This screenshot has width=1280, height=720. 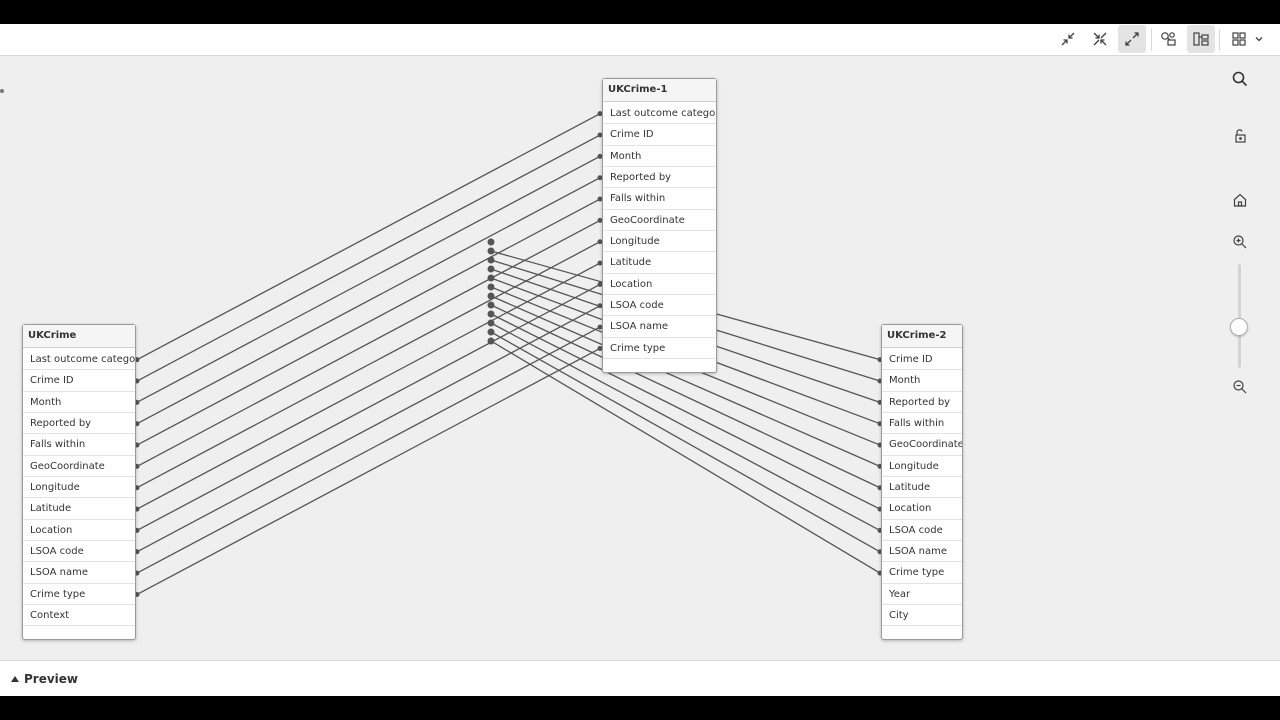 I want to click on shrink-icon, so click(x=1100, y=39).